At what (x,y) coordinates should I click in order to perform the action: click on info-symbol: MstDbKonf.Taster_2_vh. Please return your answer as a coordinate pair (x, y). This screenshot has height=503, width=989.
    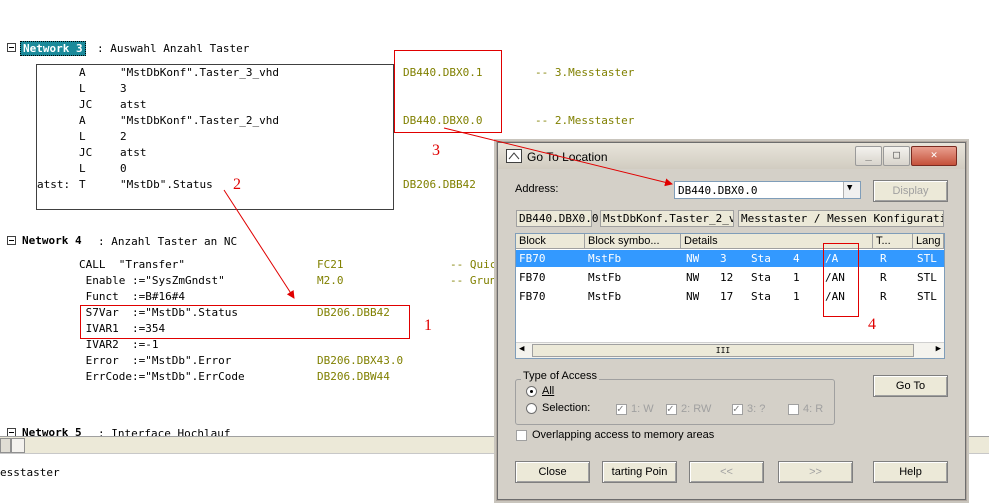
    Looking at the image, I should click on (668, 218).